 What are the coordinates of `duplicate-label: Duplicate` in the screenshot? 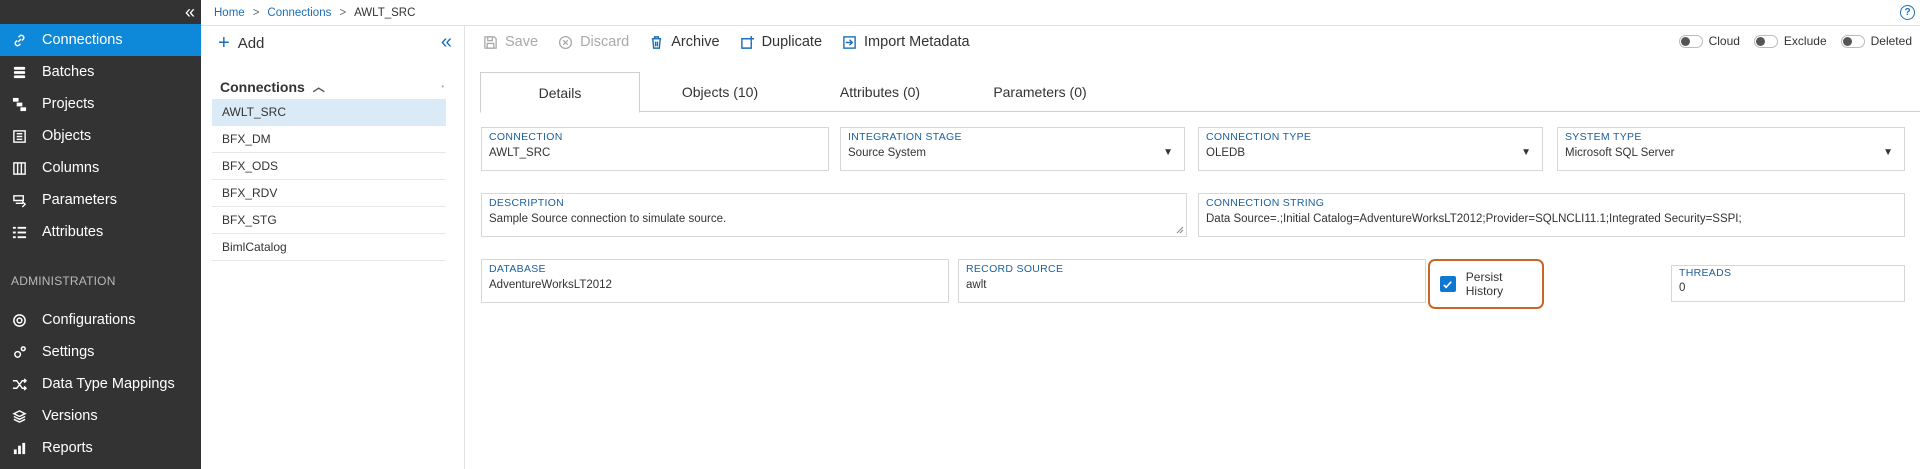 It's located at (792, 42).